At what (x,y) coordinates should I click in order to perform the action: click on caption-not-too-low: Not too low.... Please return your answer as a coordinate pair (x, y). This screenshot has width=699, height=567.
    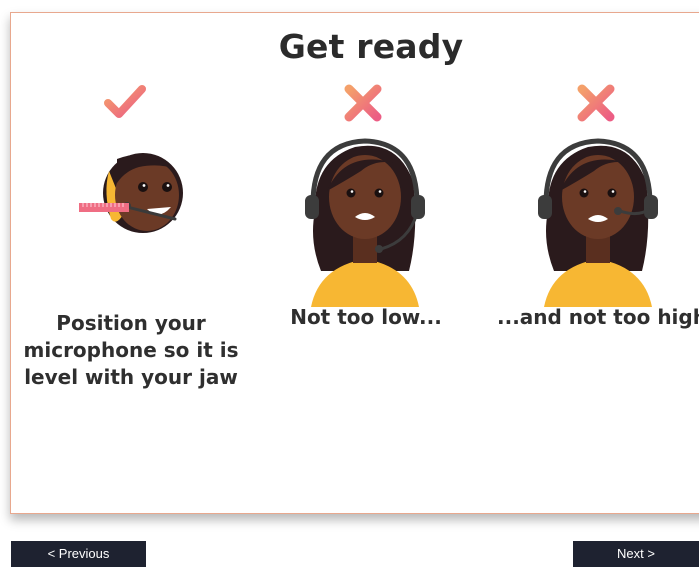
    Looking at the image, I should click on (366, 317).